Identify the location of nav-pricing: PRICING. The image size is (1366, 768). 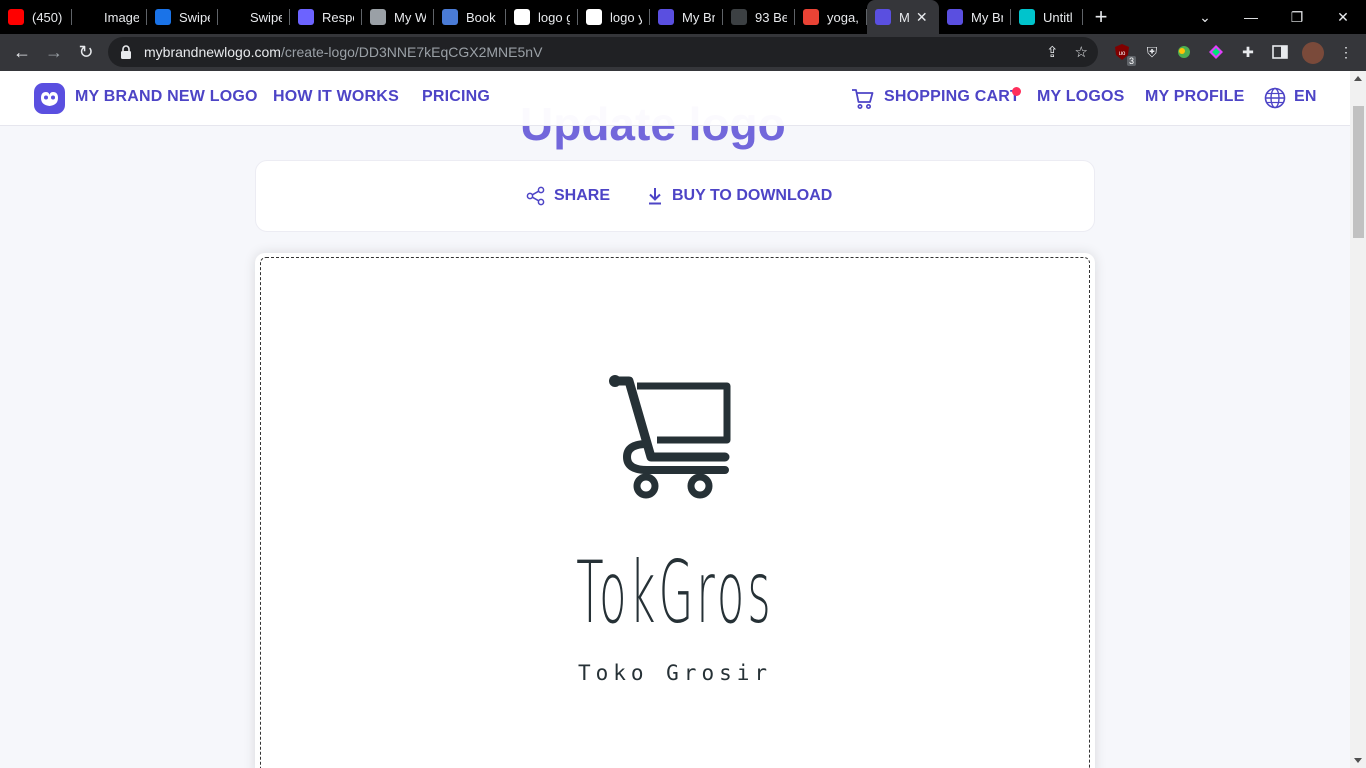
(456, 97).